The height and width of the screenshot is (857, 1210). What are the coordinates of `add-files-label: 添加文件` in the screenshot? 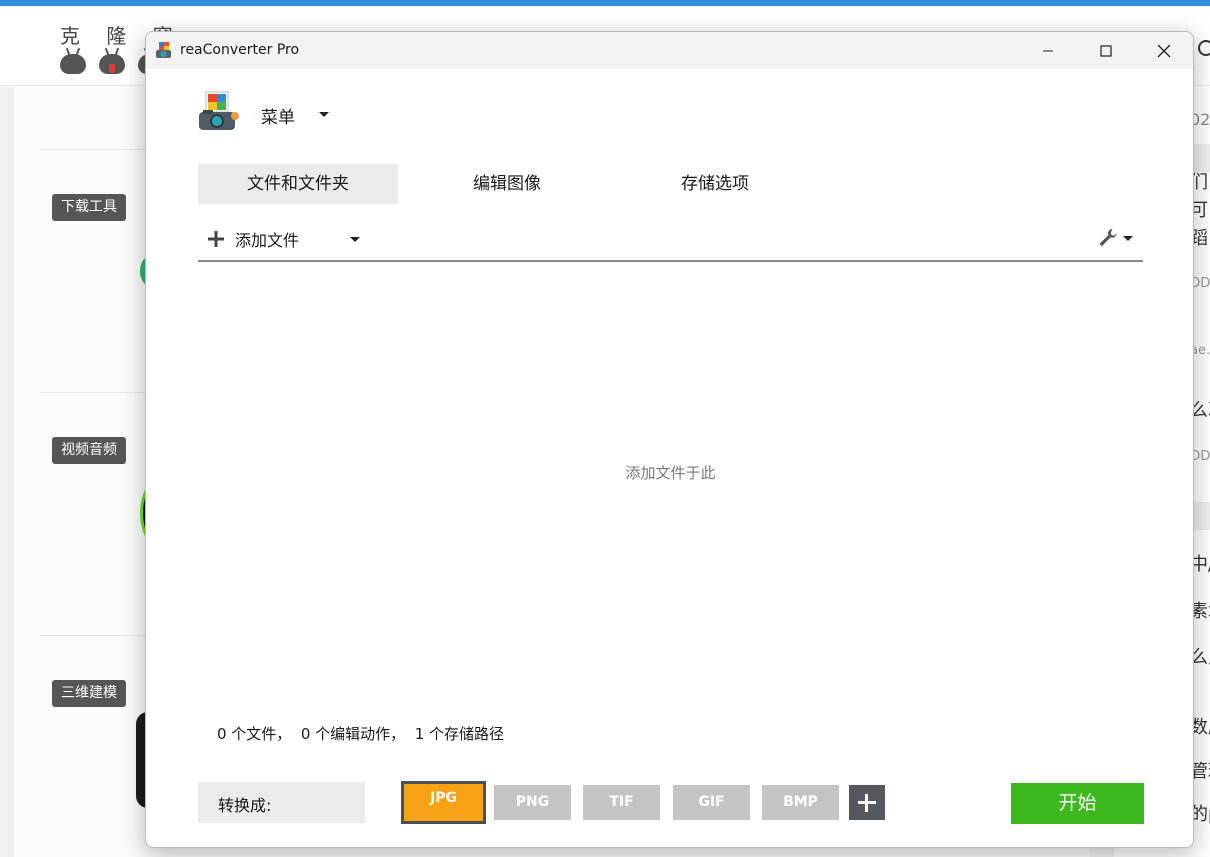 It's located at (267, 240).